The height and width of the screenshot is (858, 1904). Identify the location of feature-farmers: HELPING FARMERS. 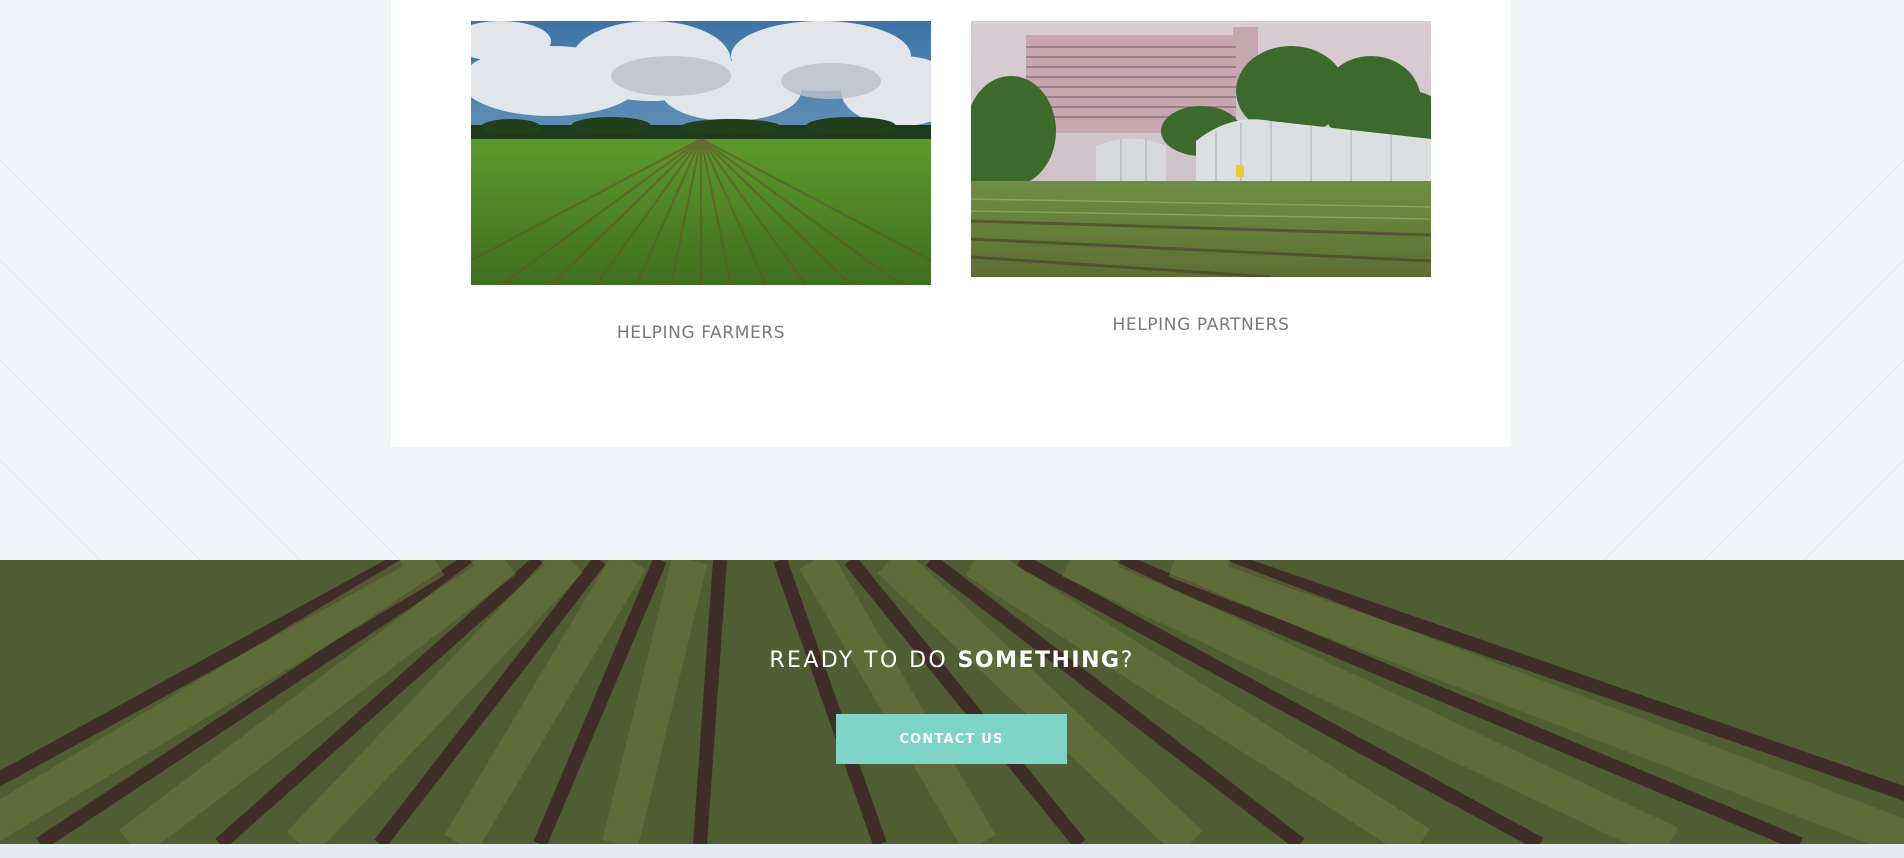
(701, 182).